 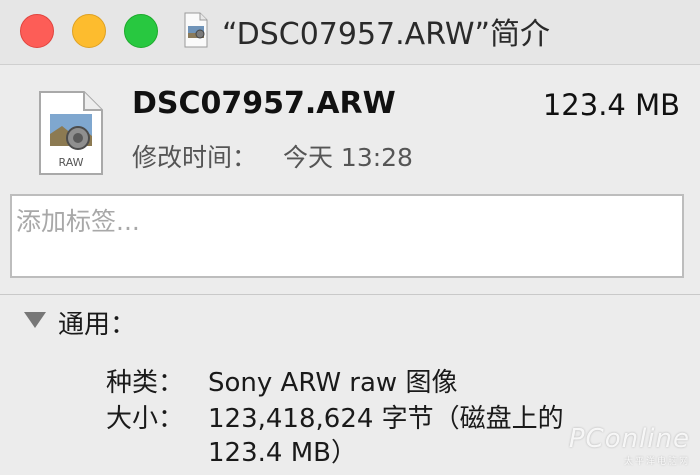 What do you see at coordinates (333, 383) in the screenshot?
I see `kind-value: Sony ARW raw 图像` at bounding box center [333, 383].